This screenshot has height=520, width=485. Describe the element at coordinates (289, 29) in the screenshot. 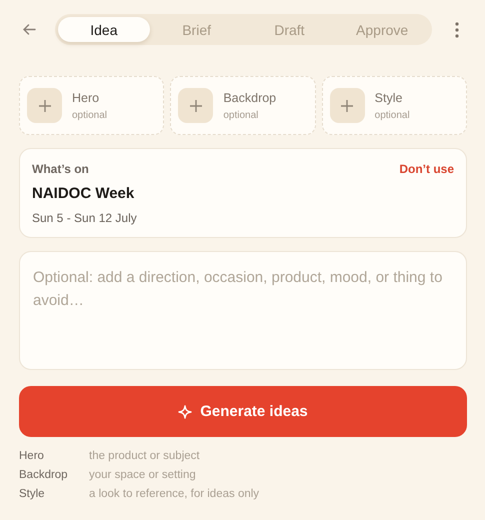

I see `step-tab: Draft` at that location.